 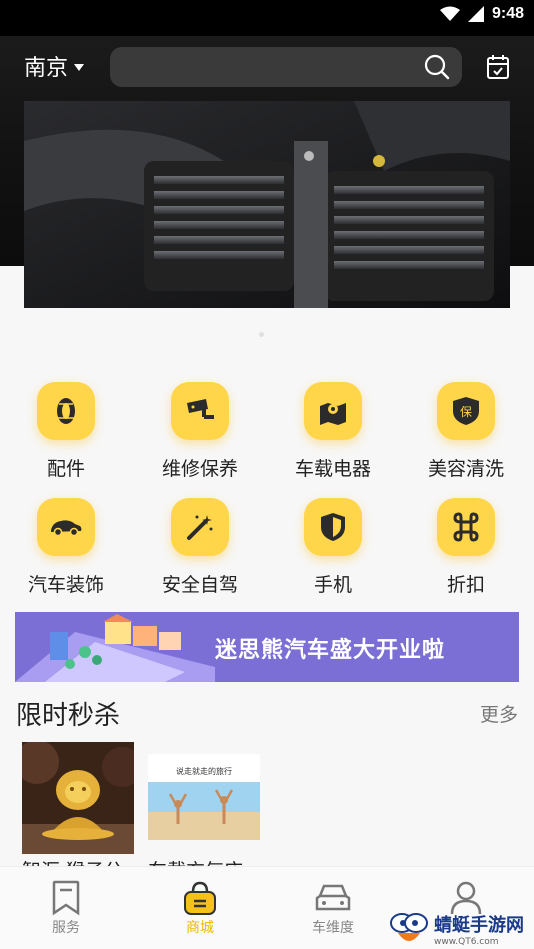 What do you see at coordinates (46, 68) in the screenshot?
I see `city-label: 南京` at bounding box center [46, 68].